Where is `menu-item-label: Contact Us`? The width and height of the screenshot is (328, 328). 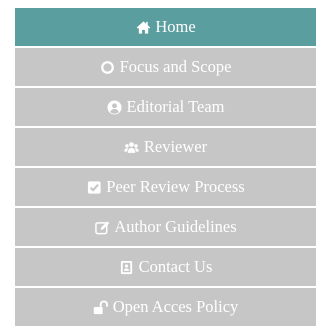 menu-item-label: Contact Us is located at coordinates (175, 266).